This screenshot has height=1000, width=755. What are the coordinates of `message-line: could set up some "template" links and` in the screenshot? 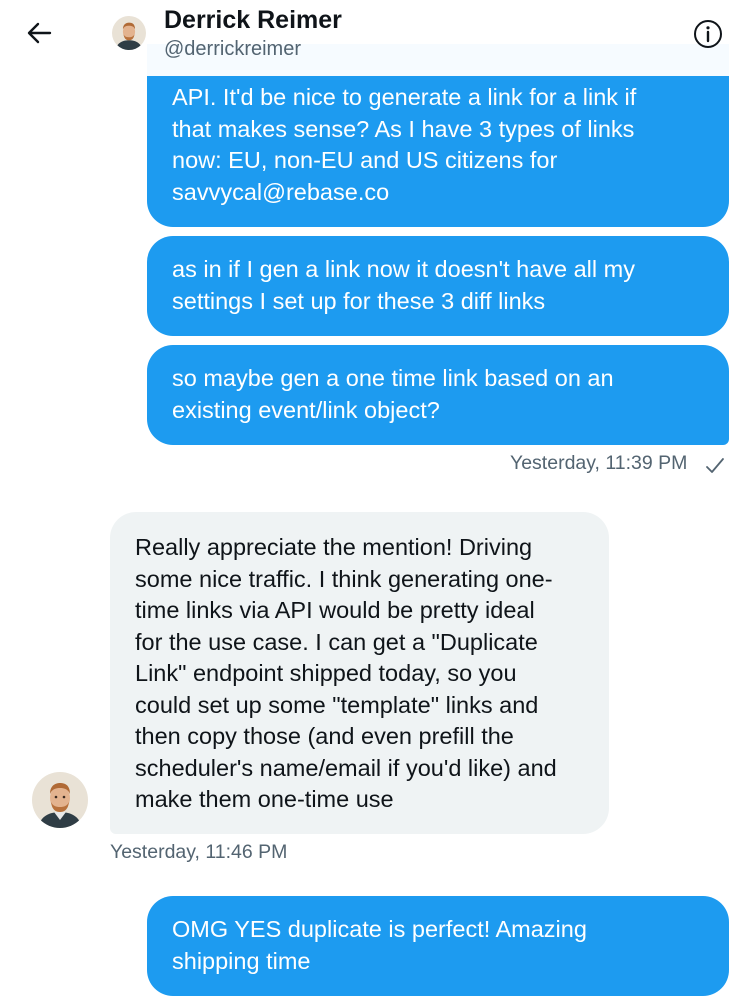 It's located at (337, 704).